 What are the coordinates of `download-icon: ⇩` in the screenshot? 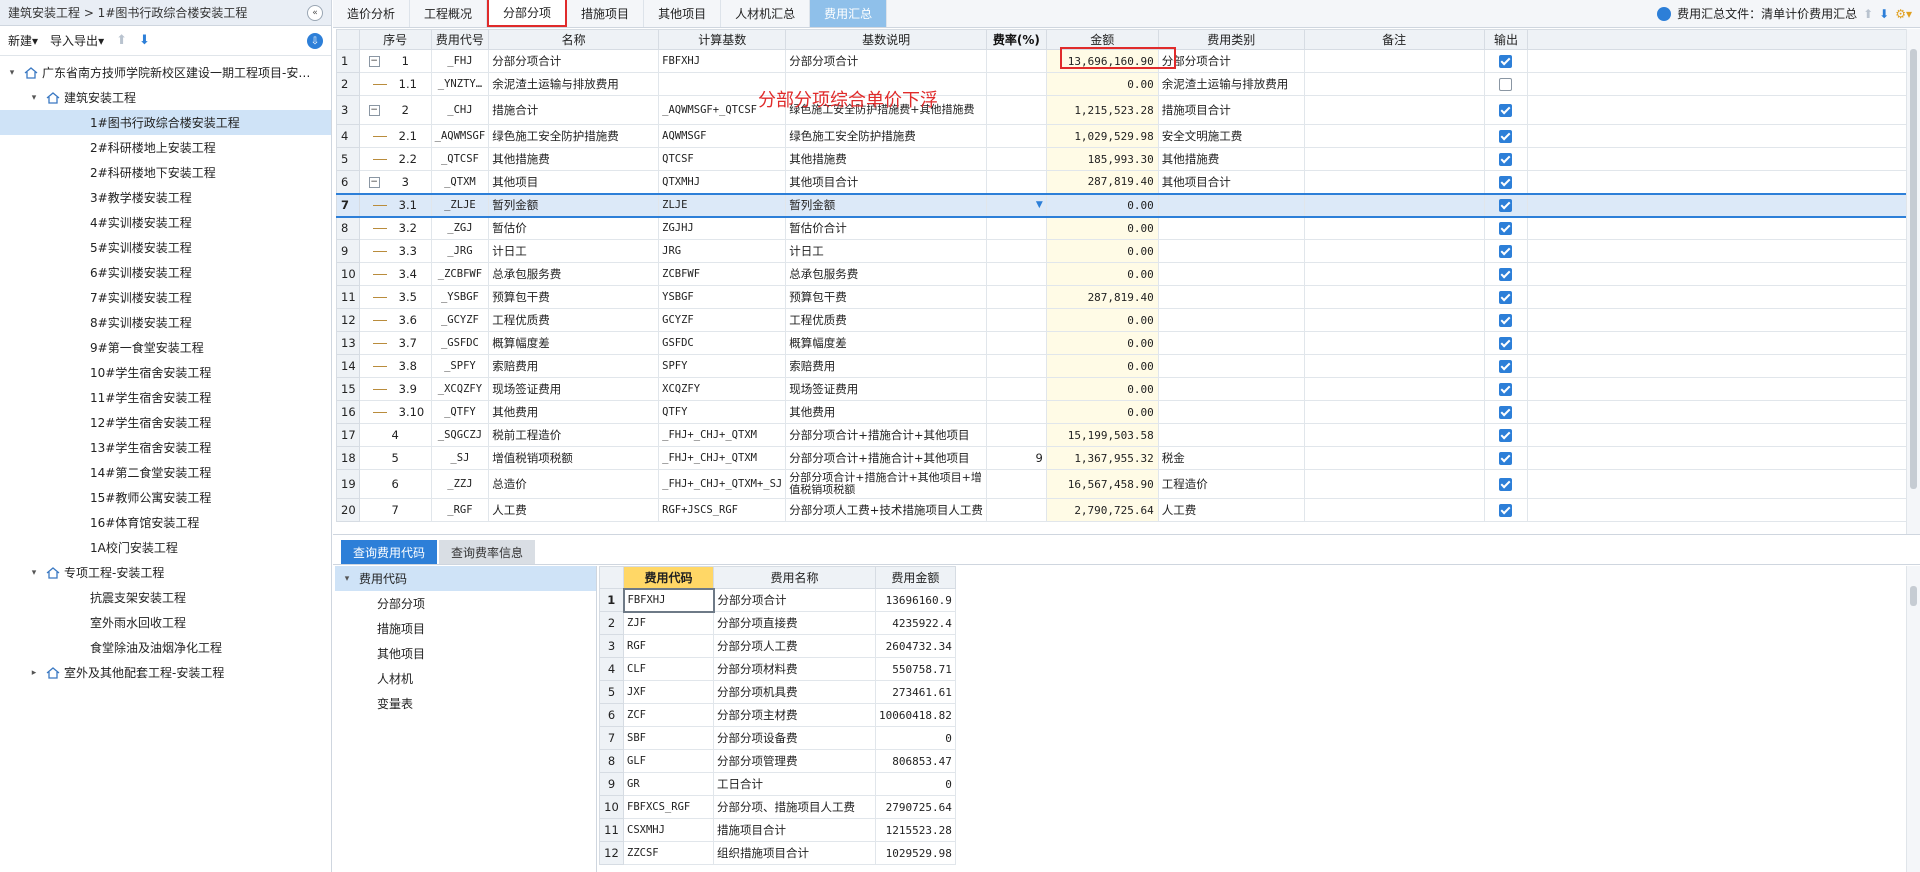 It's located at (315, 41).